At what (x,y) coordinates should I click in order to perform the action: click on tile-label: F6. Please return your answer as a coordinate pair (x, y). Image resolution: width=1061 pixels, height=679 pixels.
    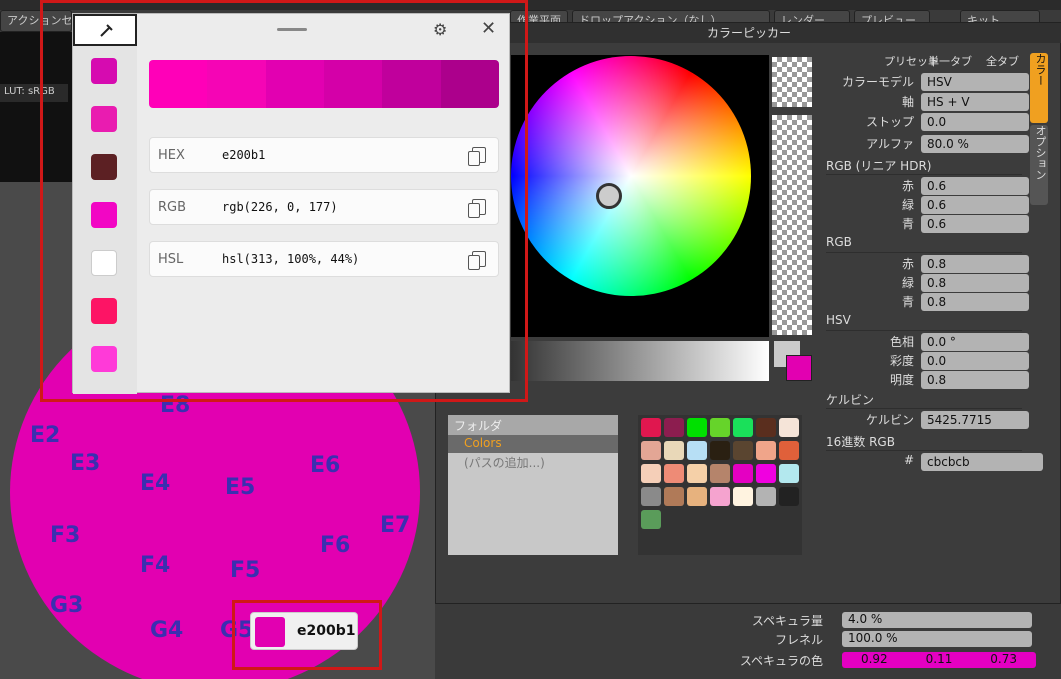
    Looking at the image, I should click on (335, 545).